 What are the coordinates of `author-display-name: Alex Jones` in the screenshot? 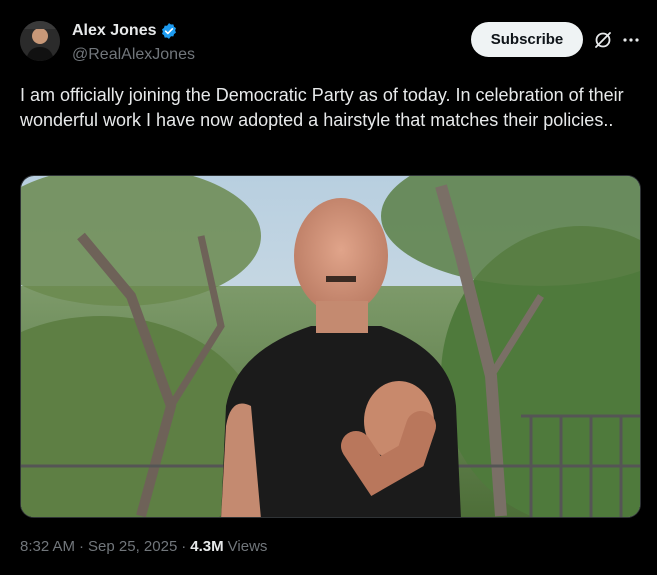 It's located at (114, 31).